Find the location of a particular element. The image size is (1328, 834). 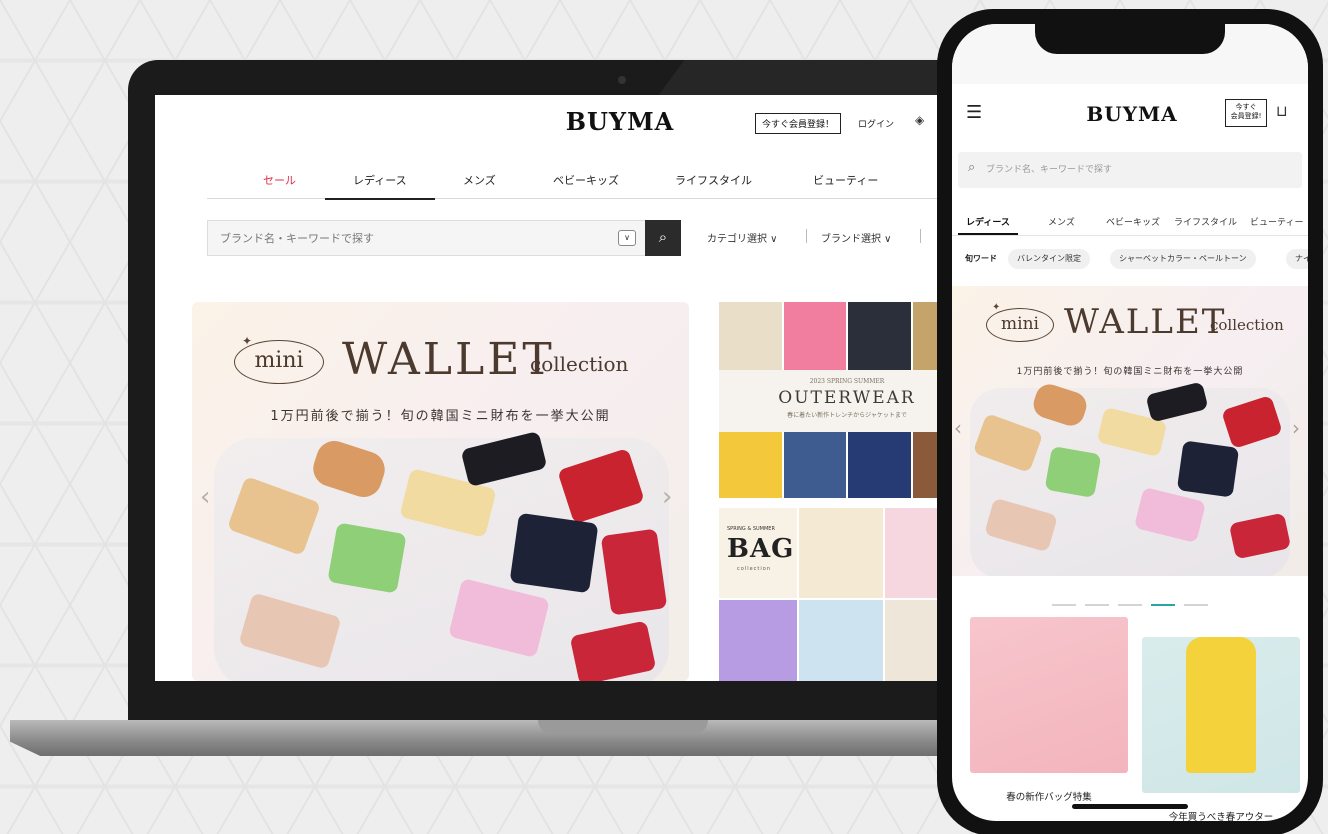

desktop-header: BUYMA 今すぐ会員登録！ ログイン ◈ is located at coordinates (565, 125).